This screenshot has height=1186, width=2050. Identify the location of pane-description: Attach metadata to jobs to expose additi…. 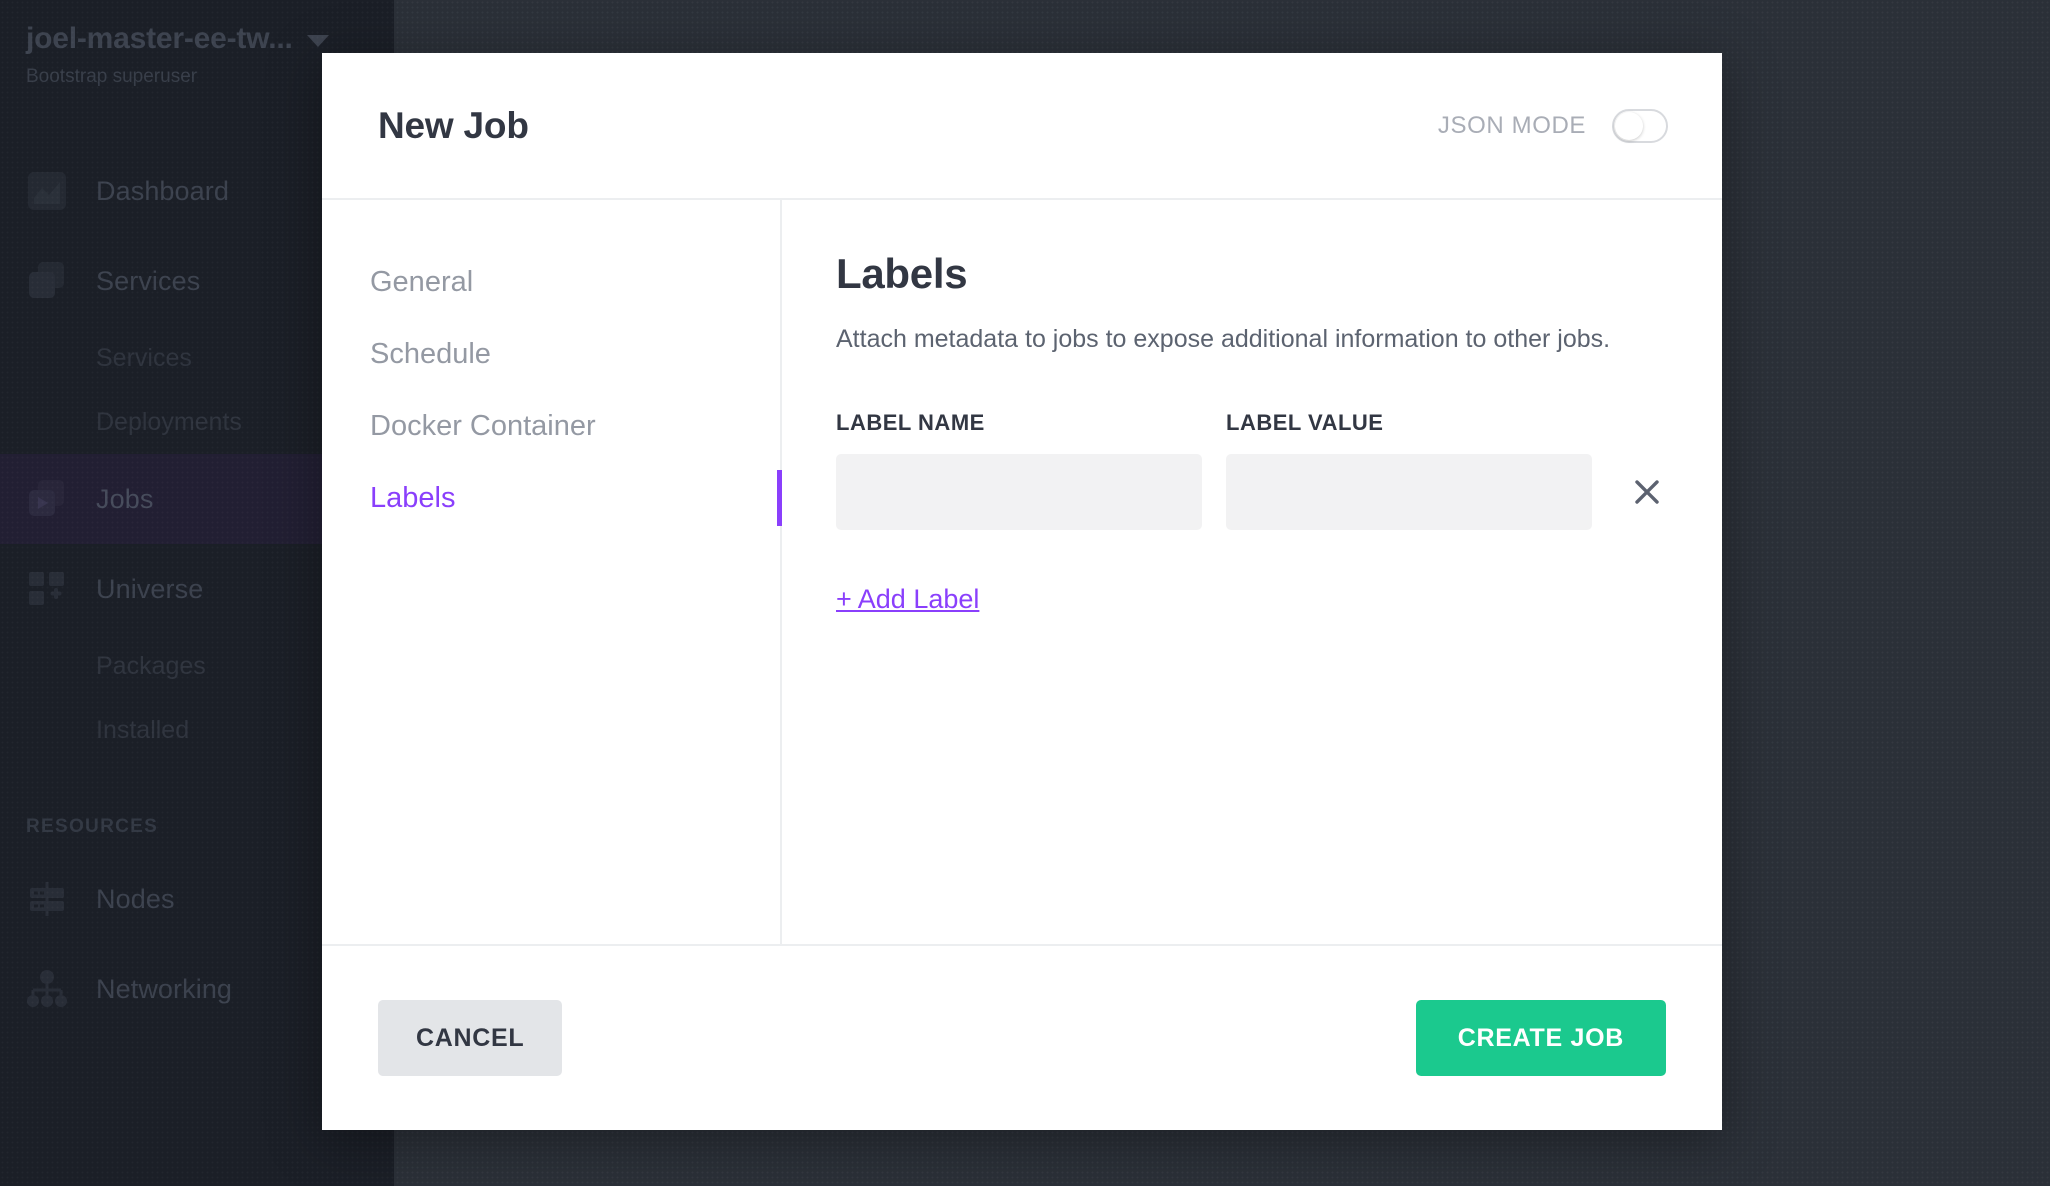
(1223, 339).